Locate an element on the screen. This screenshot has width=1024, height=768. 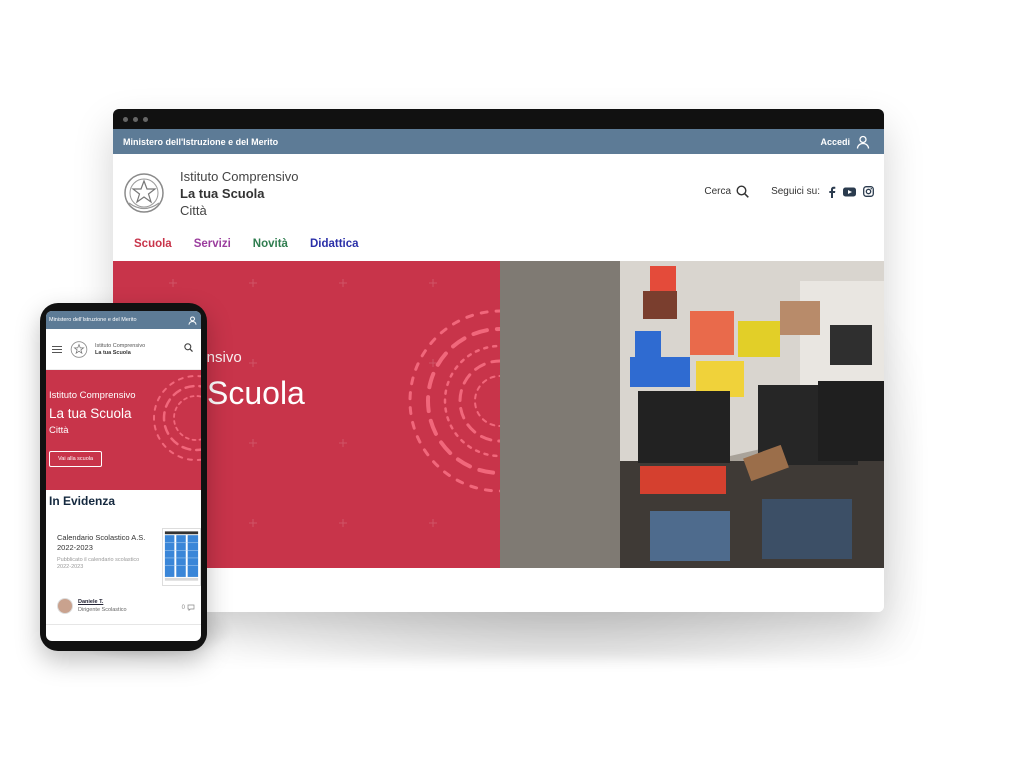
phone-school-name: La tua Scuola is located at coordinates (113, 353).